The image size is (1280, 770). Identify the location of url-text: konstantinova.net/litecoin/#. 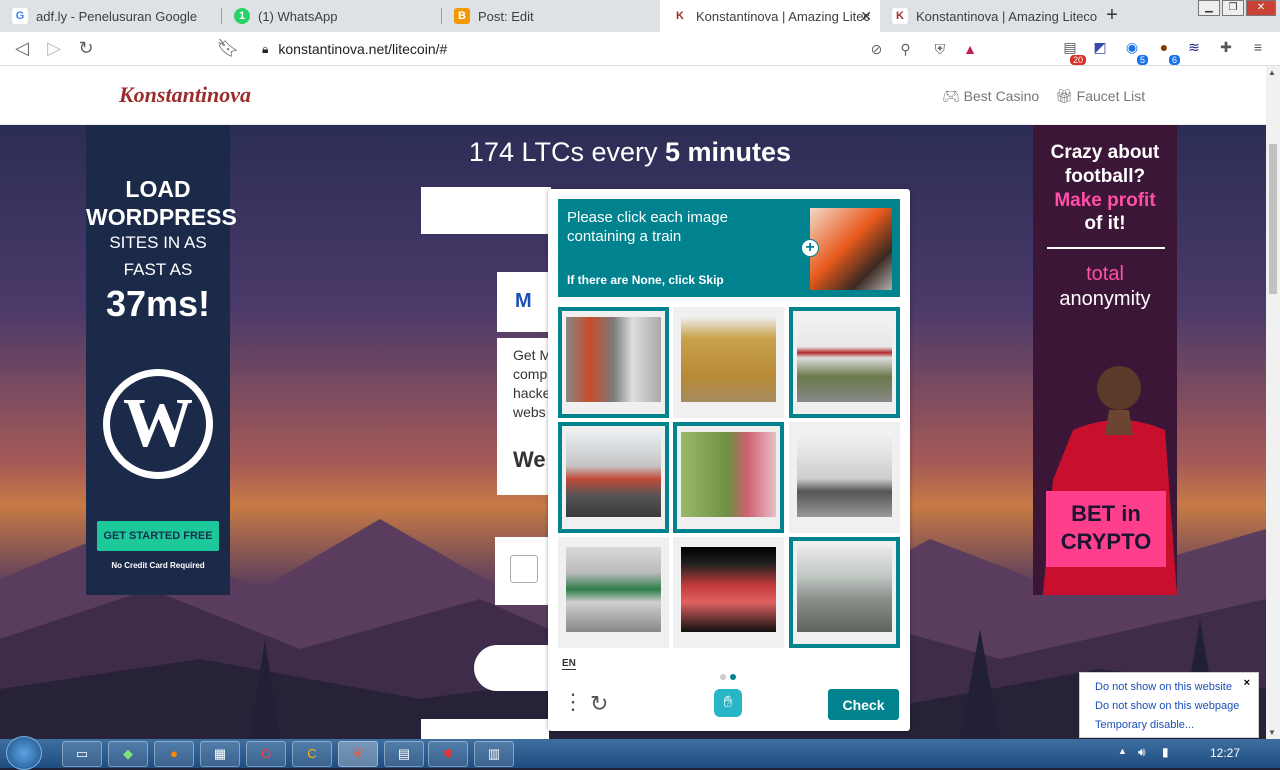
(363, 49).